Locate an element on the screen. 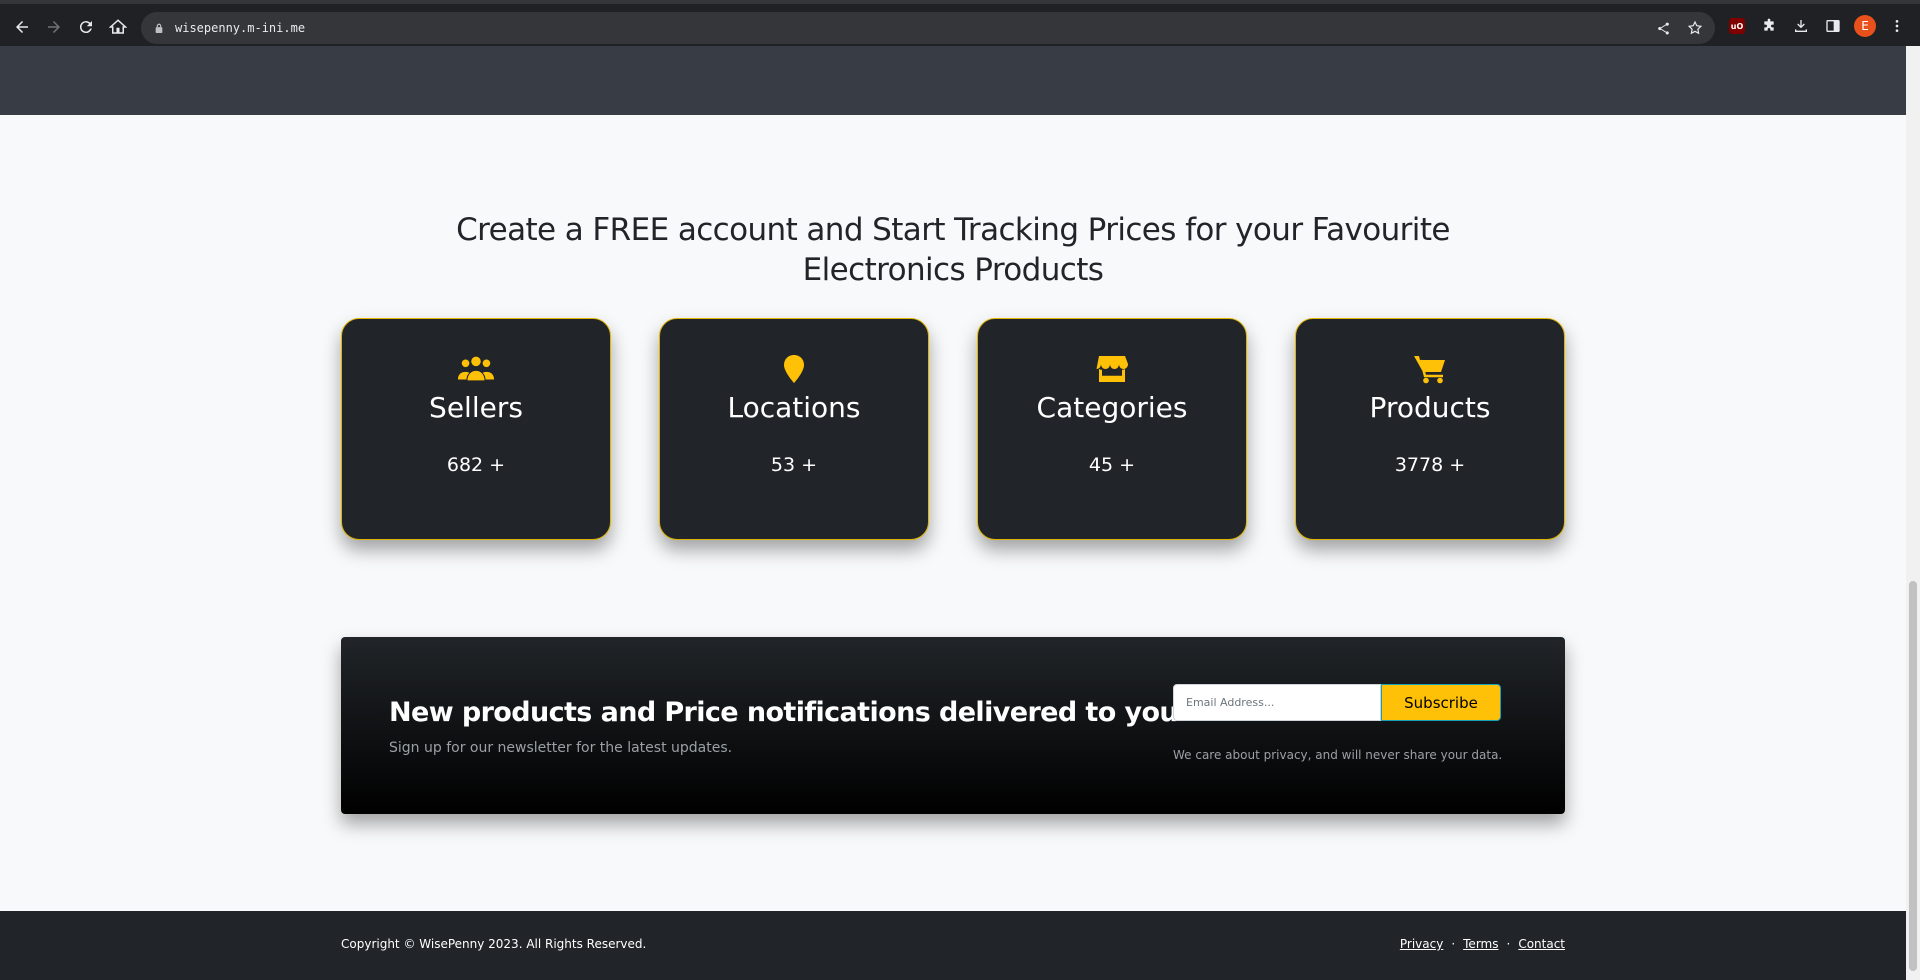 This screenshot has width=1920, height=980. browser-toolbar: wisepenny.m-ini.me uO E is located at coordinates (960, 23).